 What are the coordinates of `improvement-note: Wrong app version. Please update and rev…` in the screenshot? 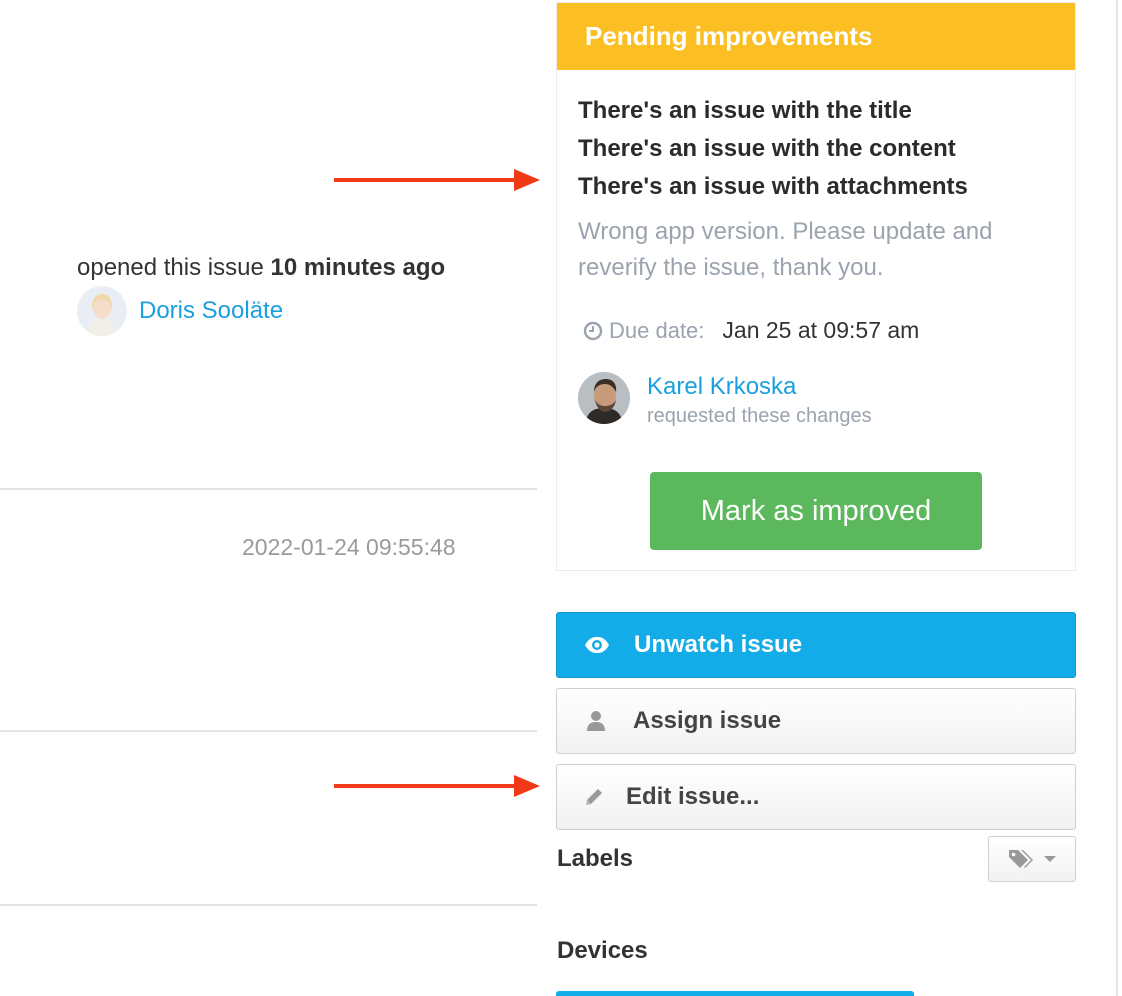 It's located at (785, 249).